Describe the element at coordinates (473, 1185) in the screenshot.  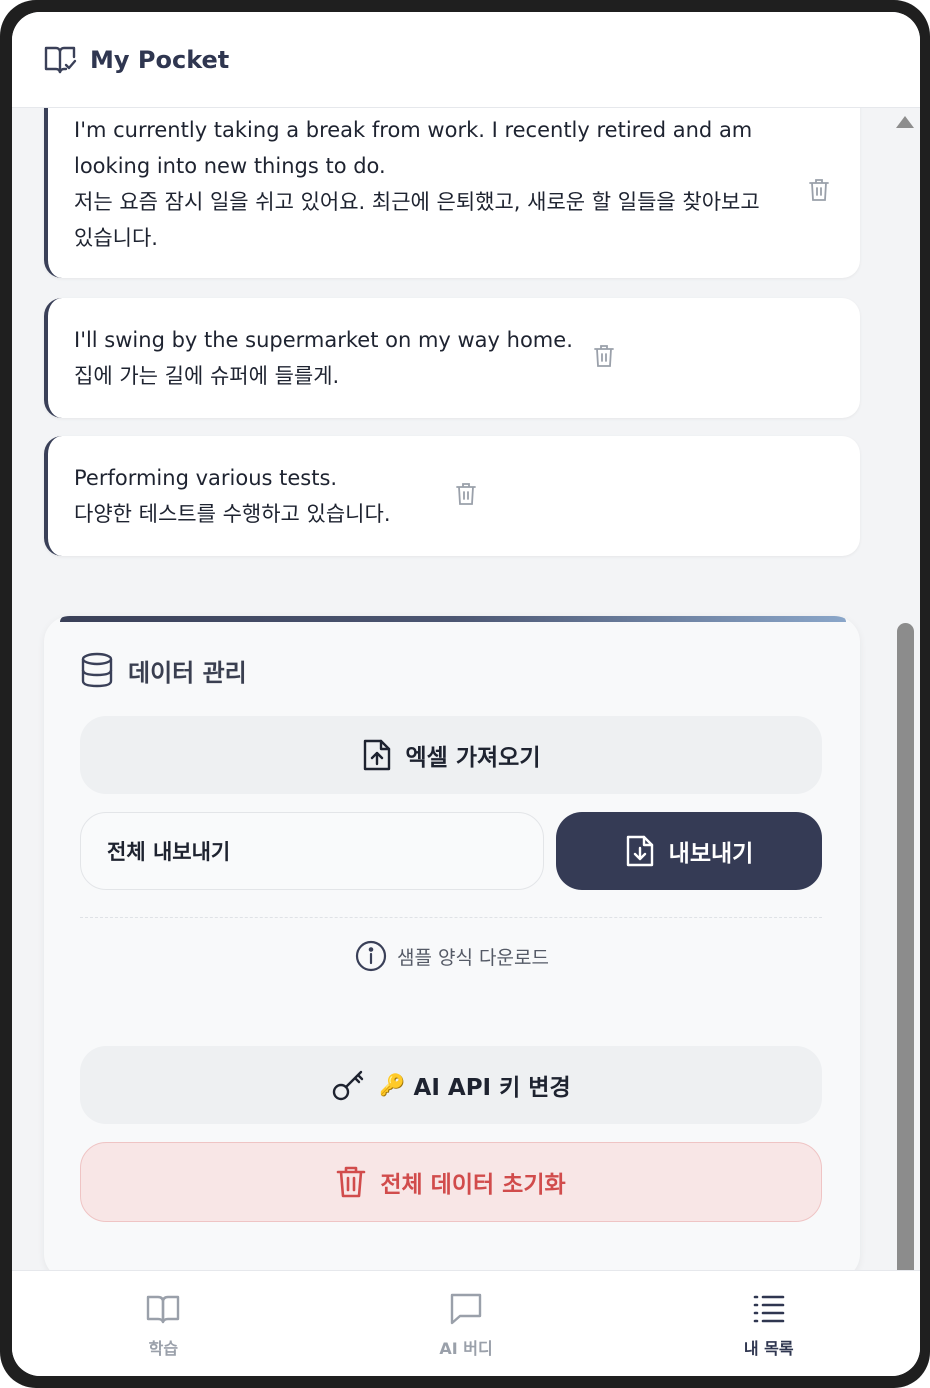
I see `reset-all-data-label: 전체 데이터 초기화` at that location.